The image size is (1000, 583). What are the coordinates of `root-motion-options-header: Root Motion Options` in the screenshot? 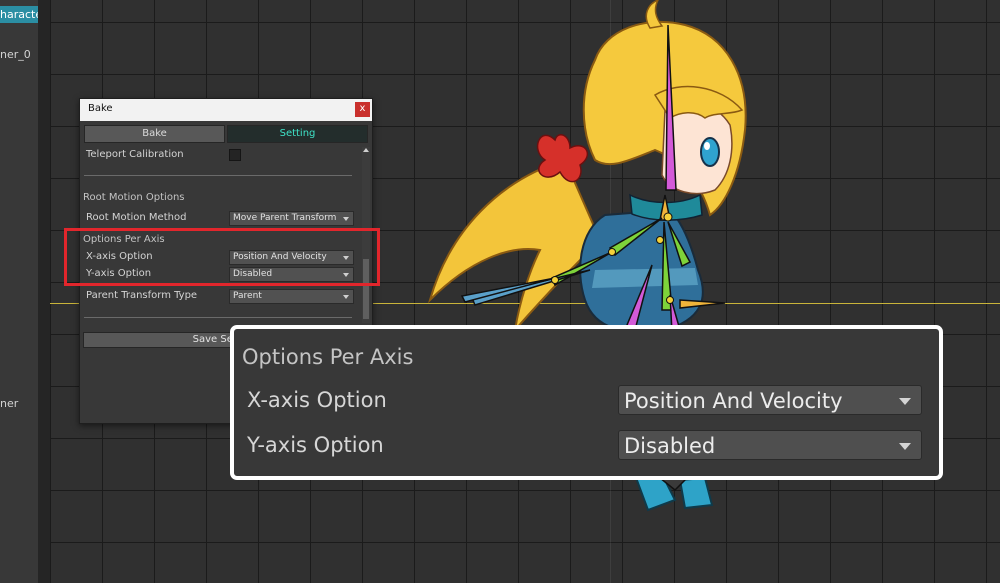 It's located at (134, 197).